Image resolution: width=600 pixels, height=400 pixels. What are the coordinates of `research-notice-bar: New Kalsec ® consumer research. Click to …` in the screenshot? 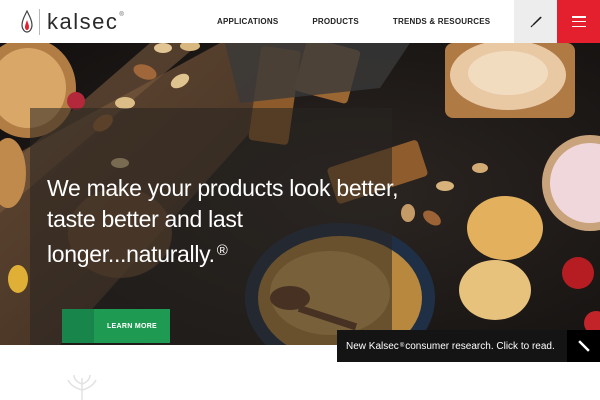 It's located at (452, 346).